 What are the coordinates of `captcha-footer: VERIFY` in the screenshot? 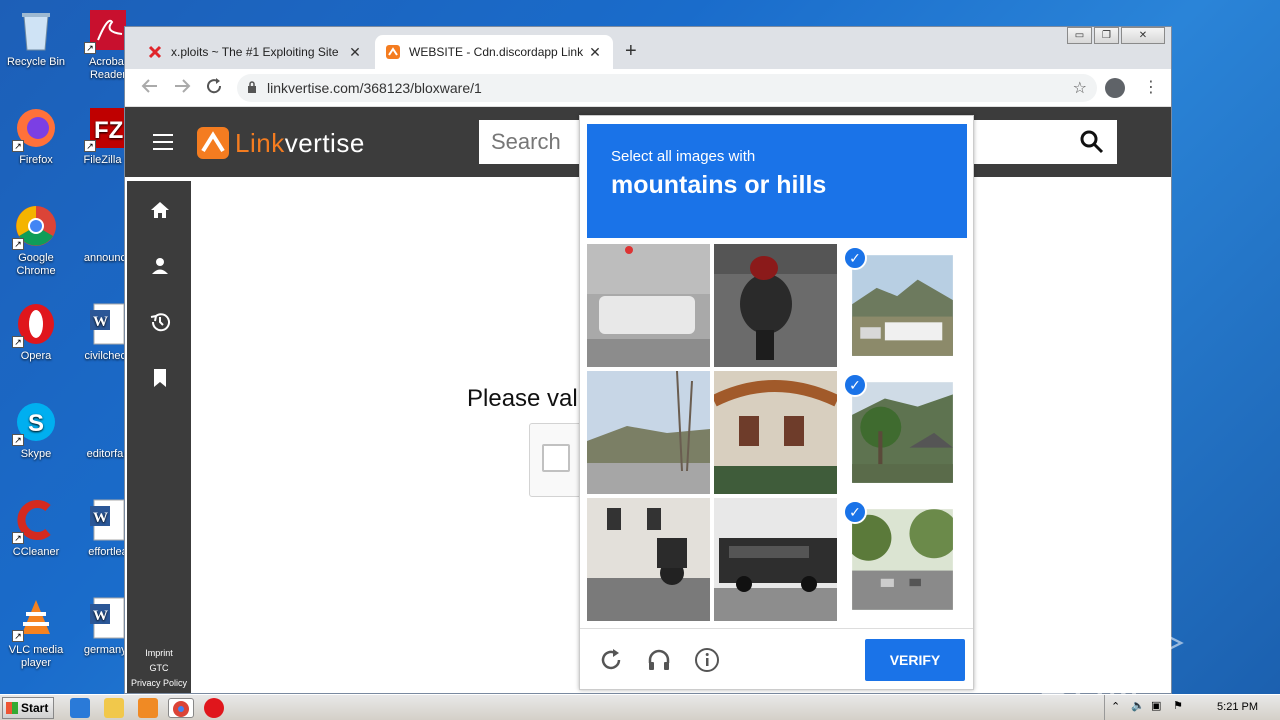 It's located at (776, 659).